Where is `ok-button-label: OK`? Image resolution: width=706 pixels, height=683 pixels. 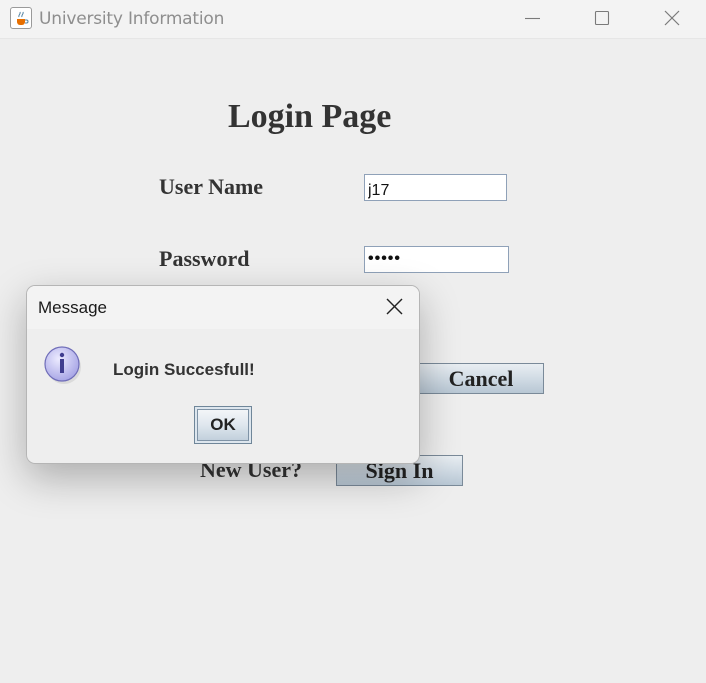
ok-button-label: OK is located at coordinates (223, 425).